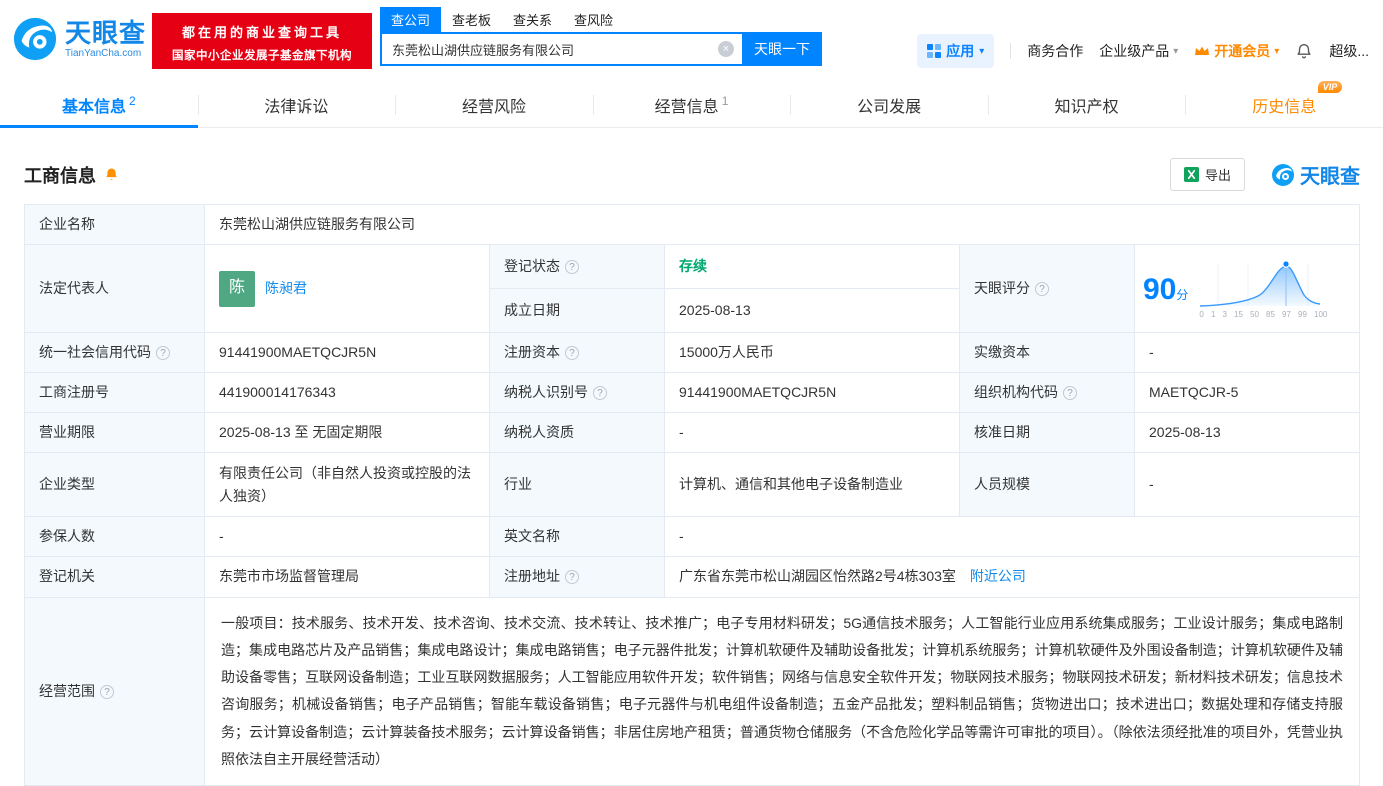  What do you see at coordinates (577, 433) in the screenshot?
I see `taxpayer-quality-label: 纳税人资质` at bounding box center [577, 433].